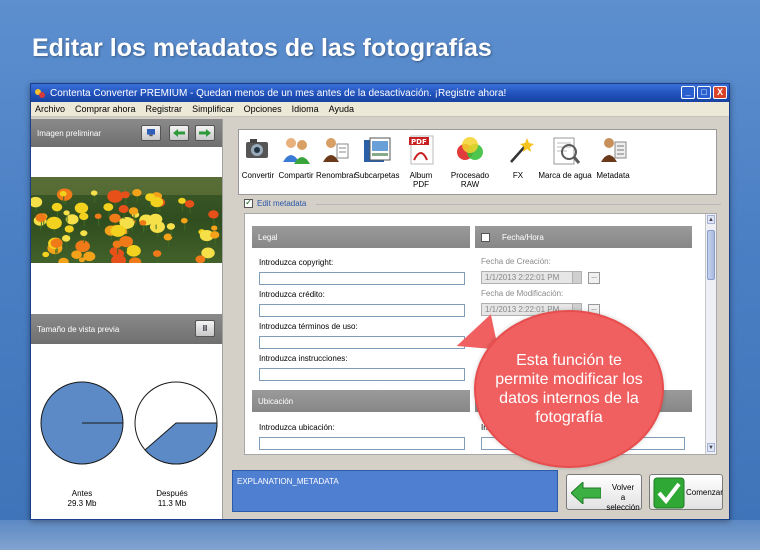 This screenshot has width=760, height=550. I want to click on page-headline: Editar los metadatos de las fotografías, so click(262, 48).